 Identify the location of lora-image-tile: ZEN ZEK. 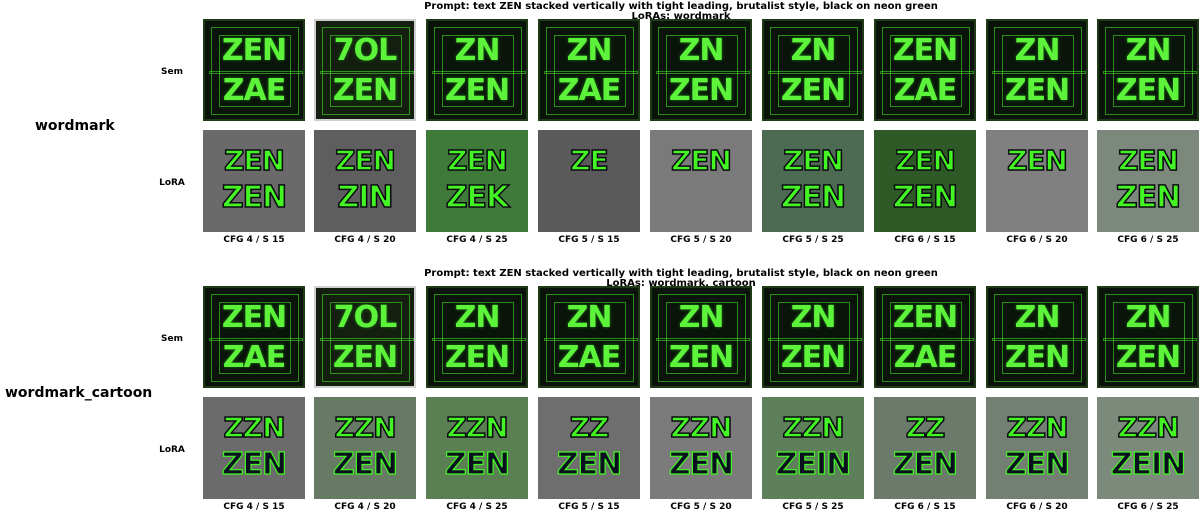
(477, 181).